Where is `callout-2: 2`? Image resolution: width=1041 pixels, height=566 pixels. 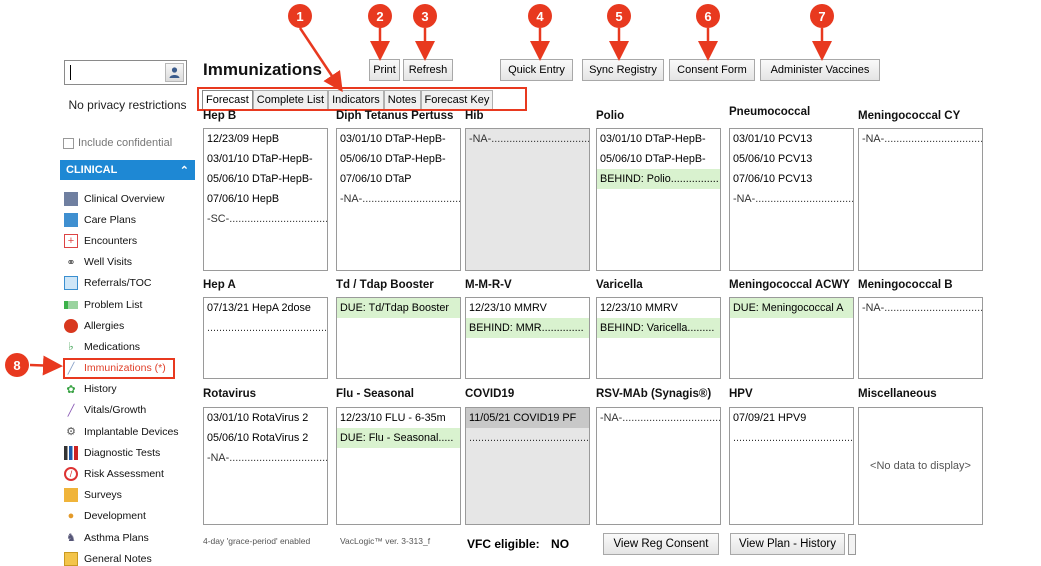 callout-2: 2 is located at coordinates (380, 16).